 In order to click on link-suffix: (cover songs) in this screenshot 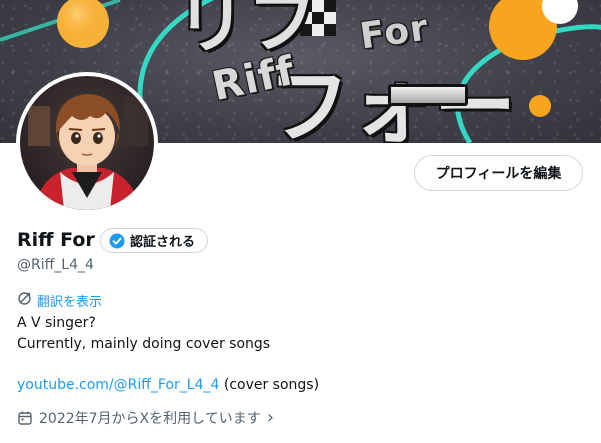, I will do `click(269, 385)`.